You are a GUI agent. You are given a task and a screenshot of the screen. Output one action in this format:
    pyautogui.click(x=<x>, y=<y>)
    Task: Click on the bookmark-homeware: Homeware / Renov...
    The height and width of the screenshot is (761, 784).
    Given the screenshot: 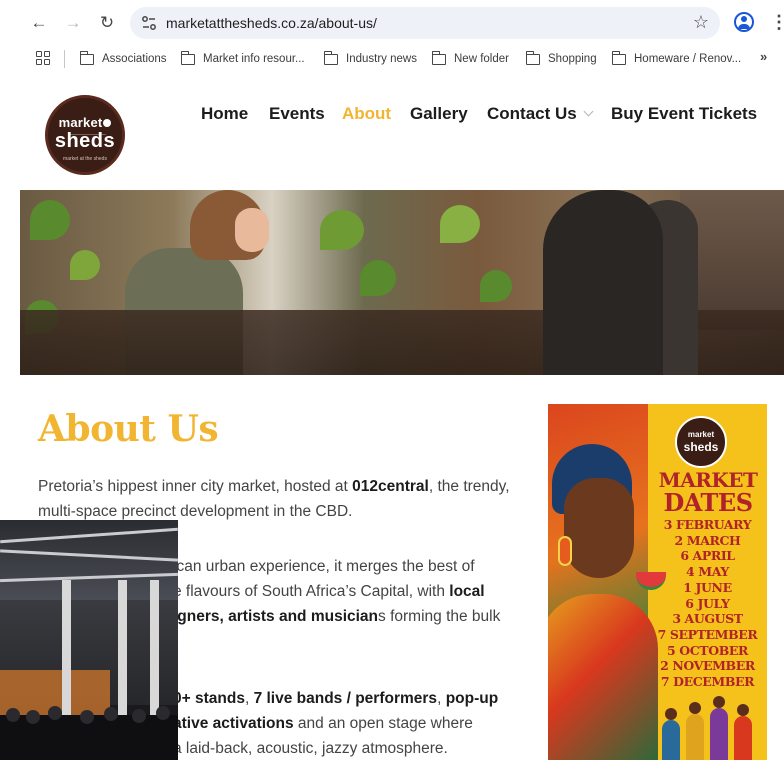 What is the action you would take?
    pyautogui.click(x=676, y=59)
    